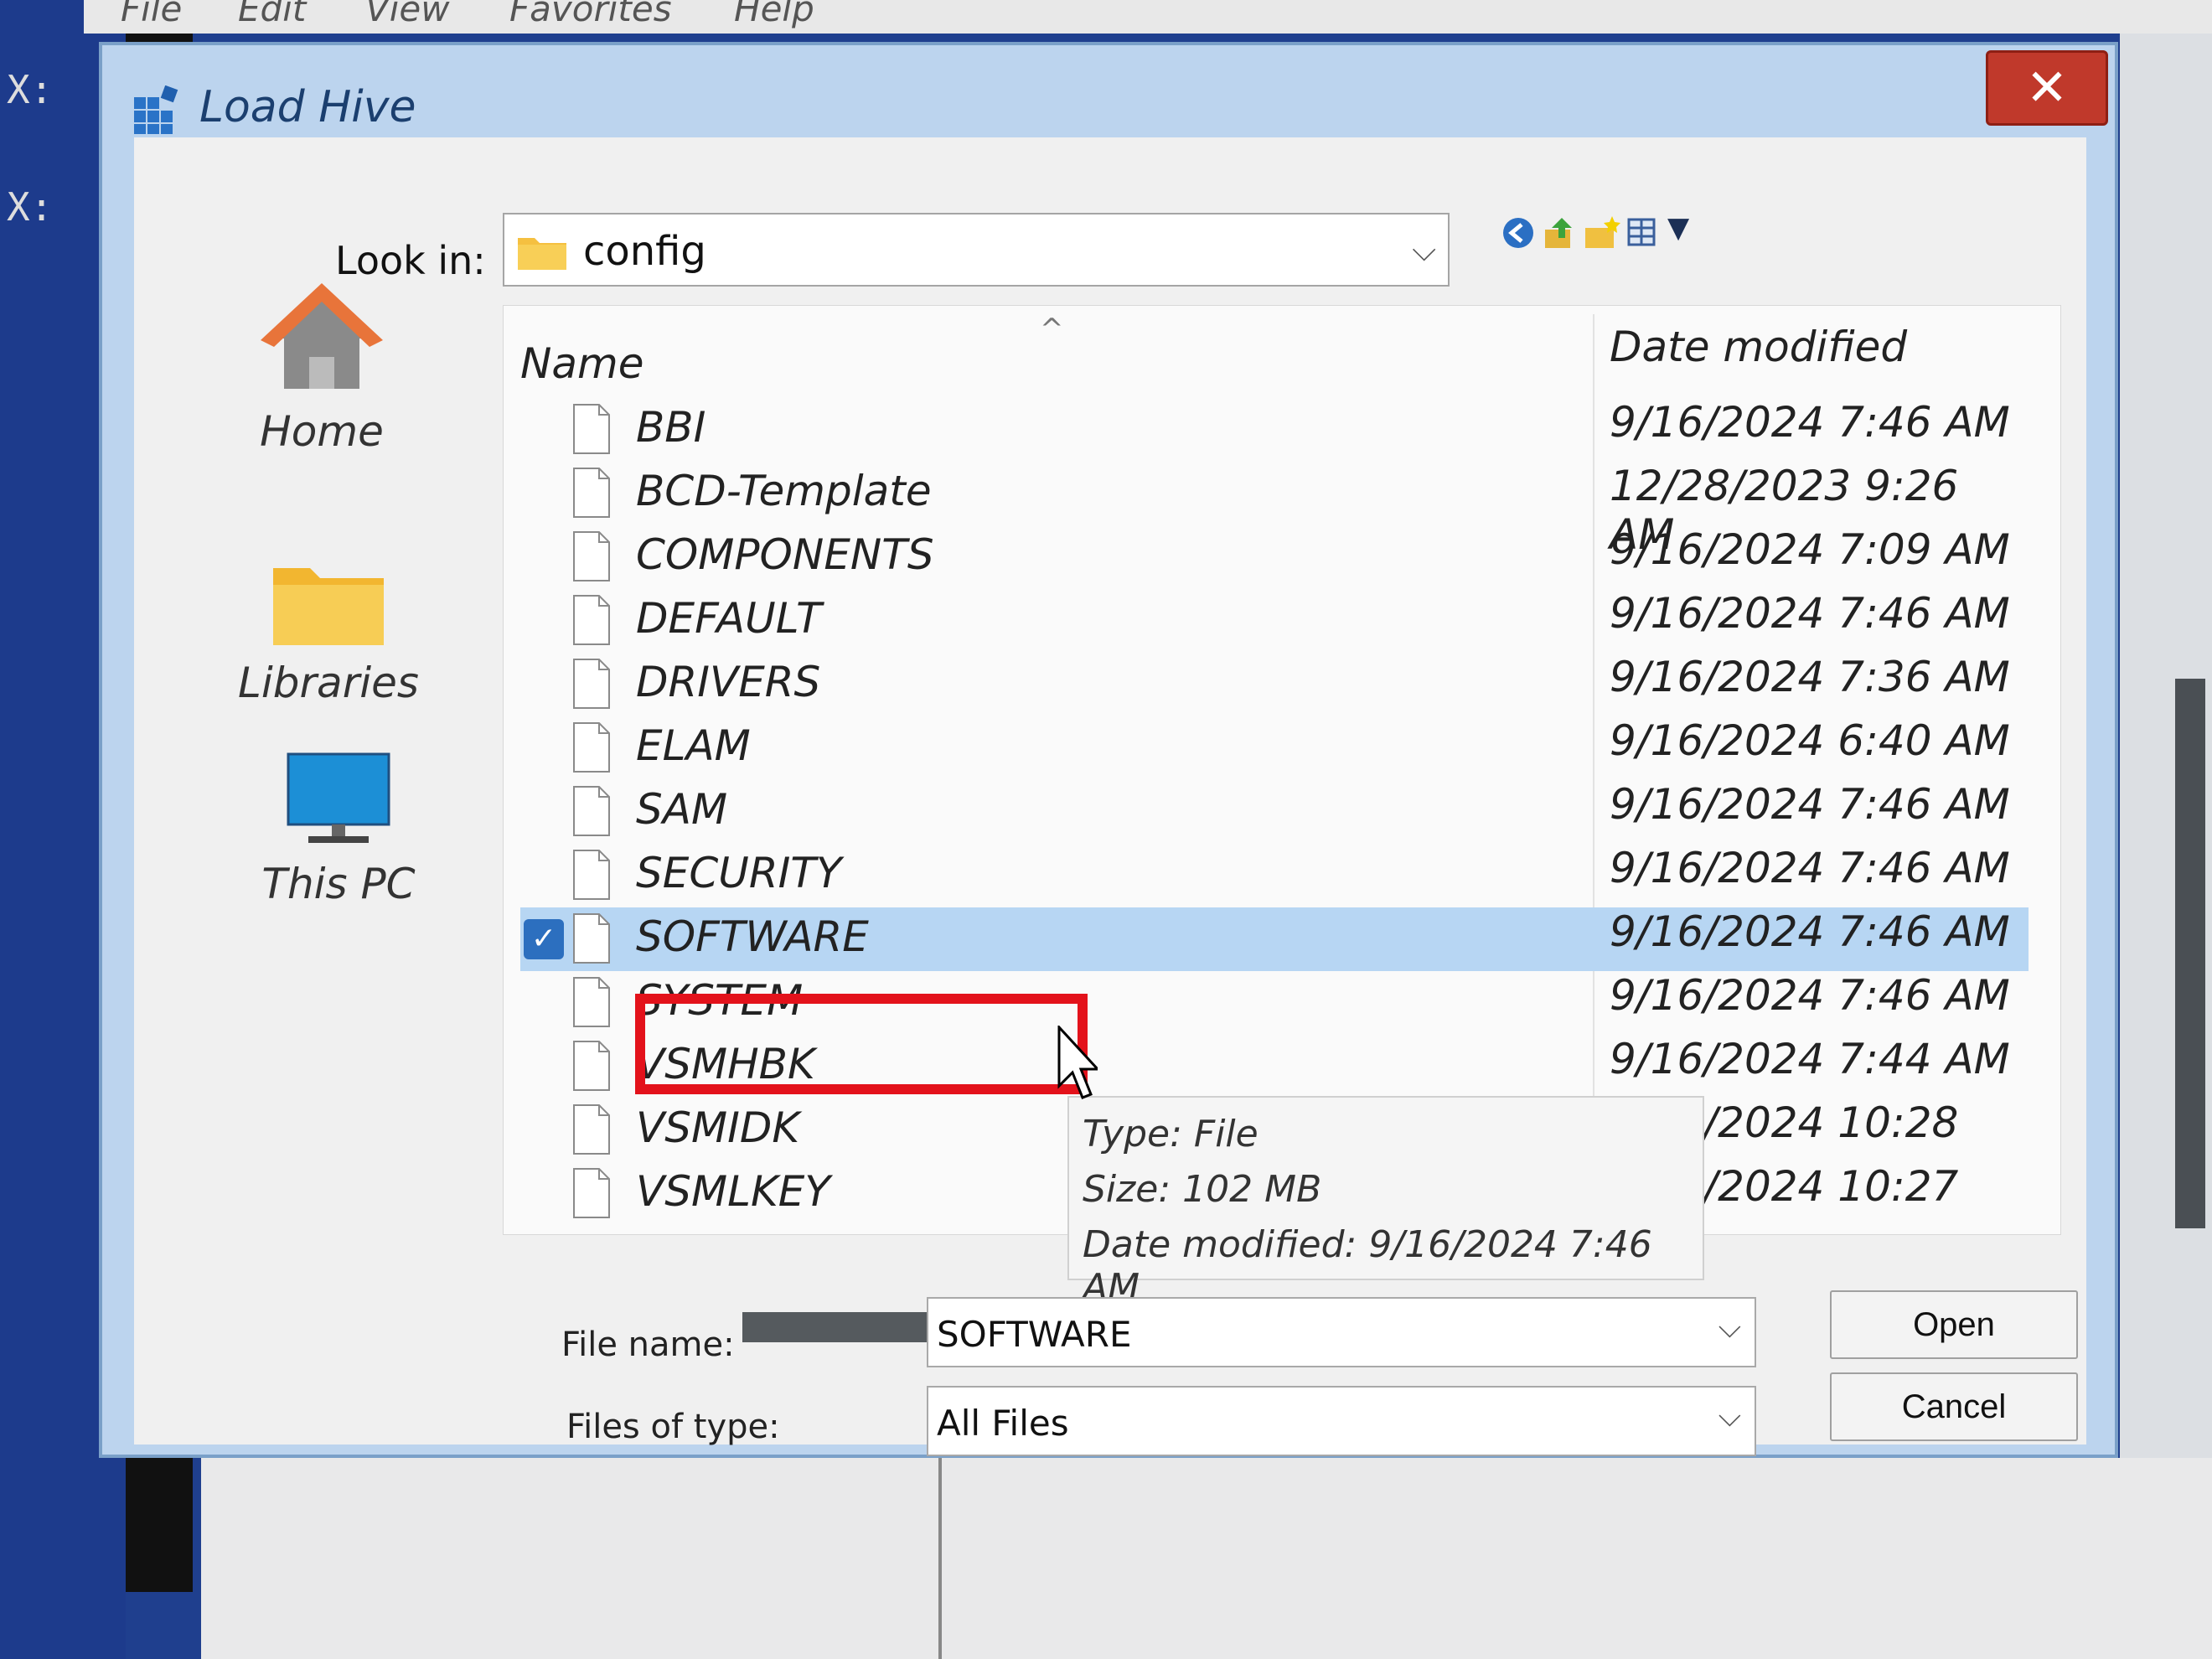 The image size is (2212, 1659). What do you see at coordinates (1148, 17) in the screenshot?
I see `background-menubar: File Edit View Favorites Help` at bounding box center [1148, 17].